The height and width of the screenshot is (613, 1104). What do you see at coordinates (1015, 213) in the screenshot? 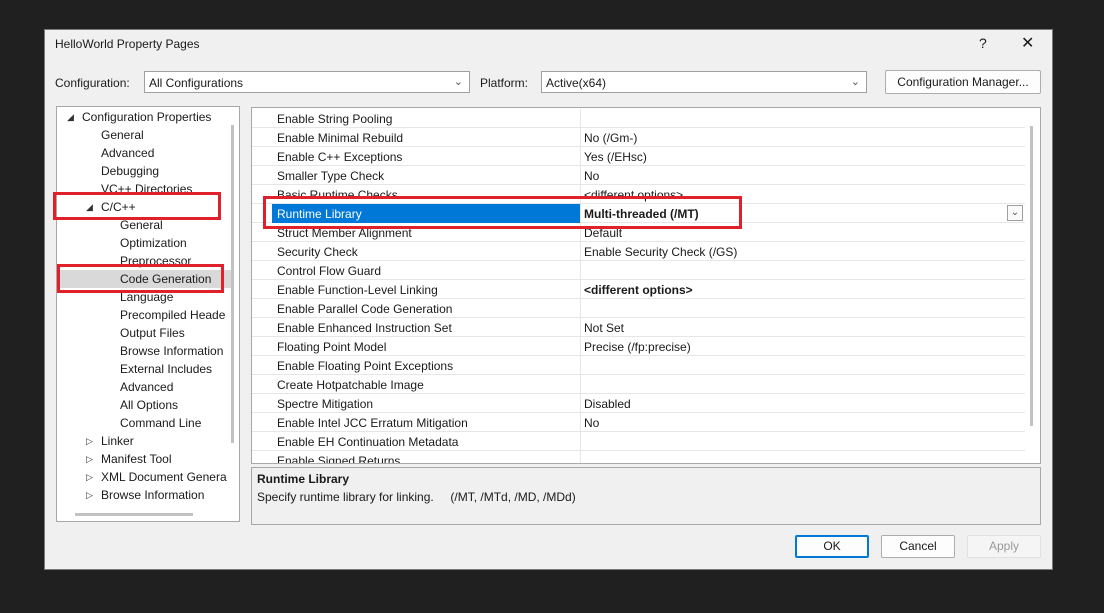
I see `dropdown-chevron-icon: ⌄` at bounding box center [1015, 213].